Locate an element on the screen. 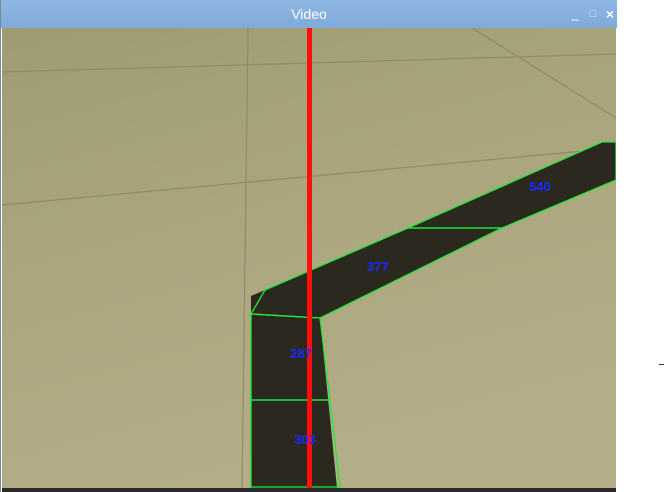 The image size is (664, 492). close-button: × is located at coordinates (610, 14).